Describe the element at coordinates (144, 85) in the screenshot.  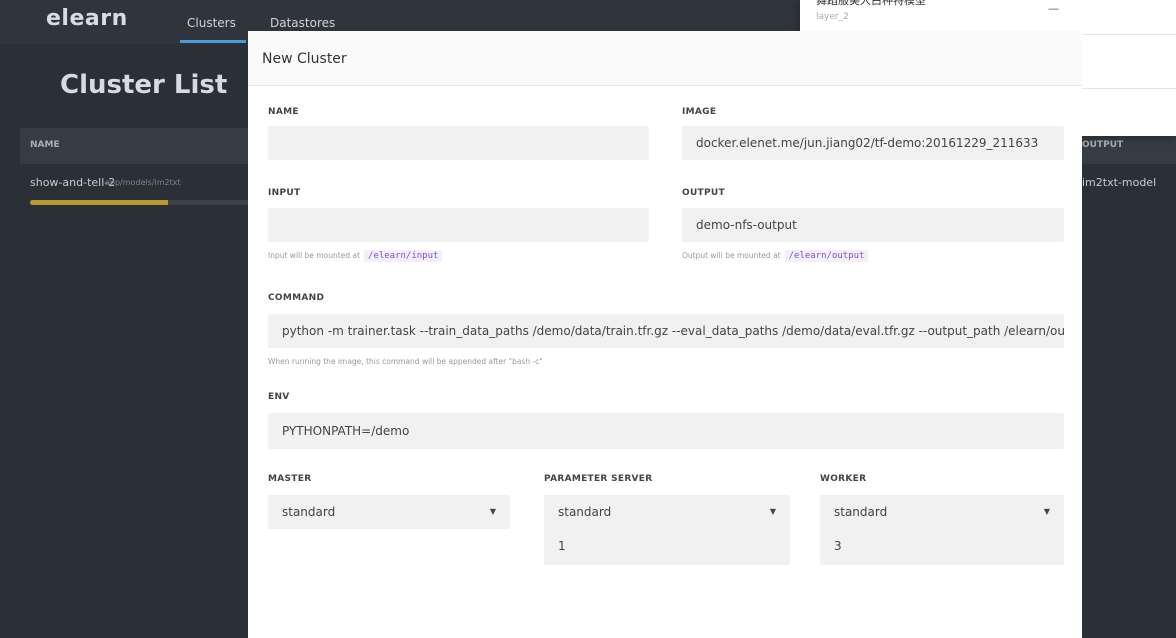
I see `page-title: Cluster List` at that location.